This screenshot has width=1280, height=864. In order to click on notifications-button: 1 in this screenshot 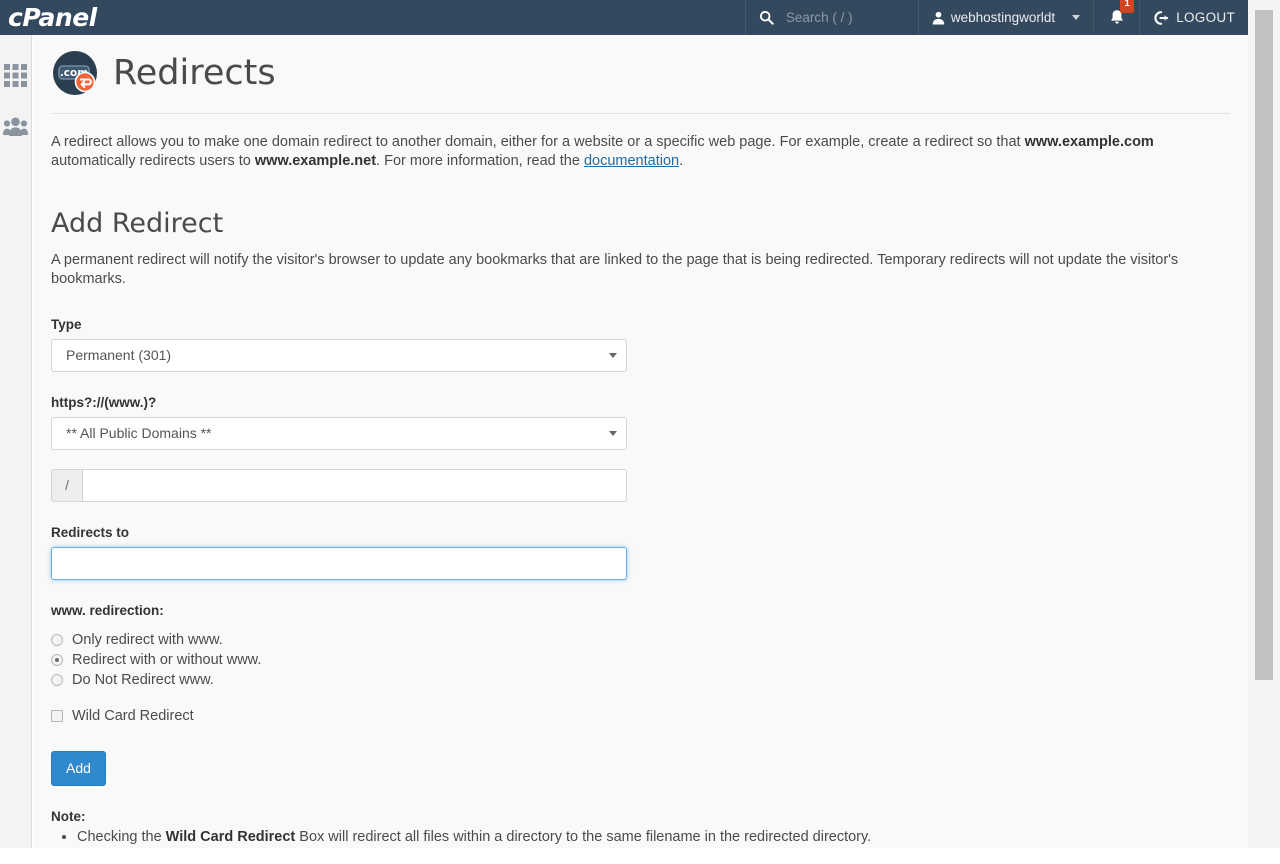, I will do `click(1116, 17)`.